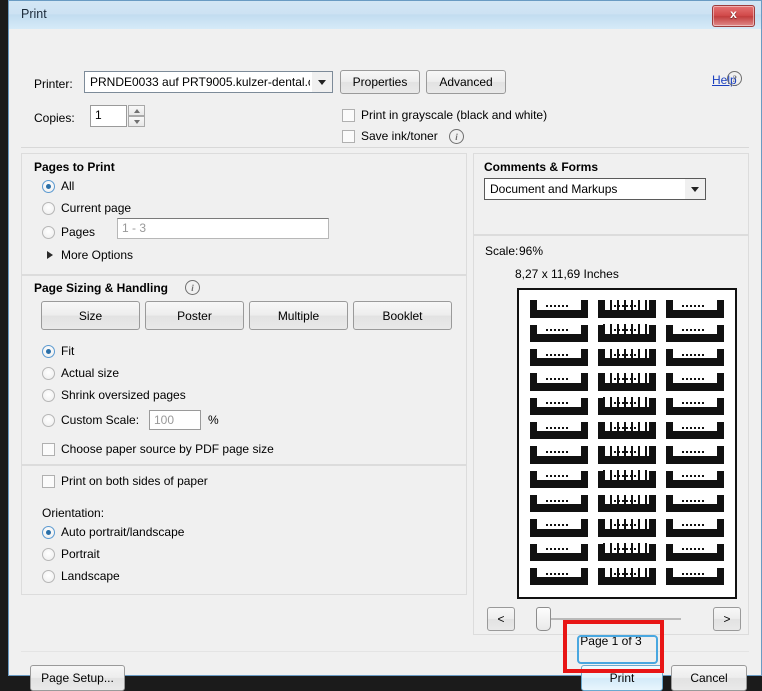 The image size is (762, 691). I want to click on both-sides-label: Print on both sides of paper, so click(134, 481).